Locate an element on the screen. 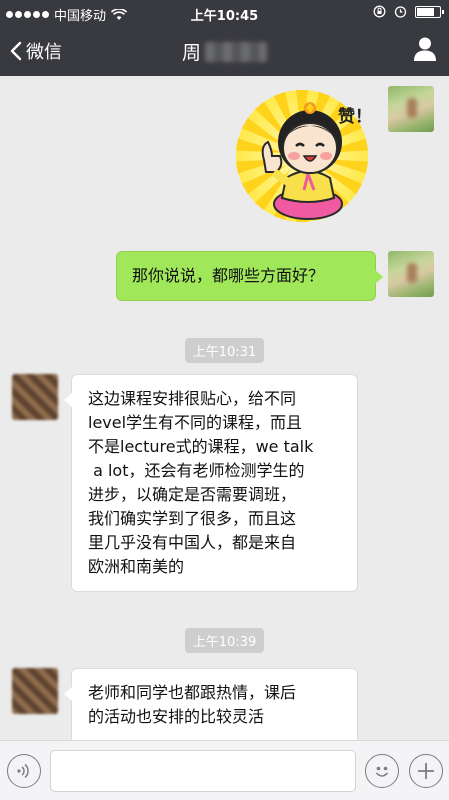 Image resolution: width=449 pixels, height=800 pixels. user-icon is located at coordinates (425, 49).